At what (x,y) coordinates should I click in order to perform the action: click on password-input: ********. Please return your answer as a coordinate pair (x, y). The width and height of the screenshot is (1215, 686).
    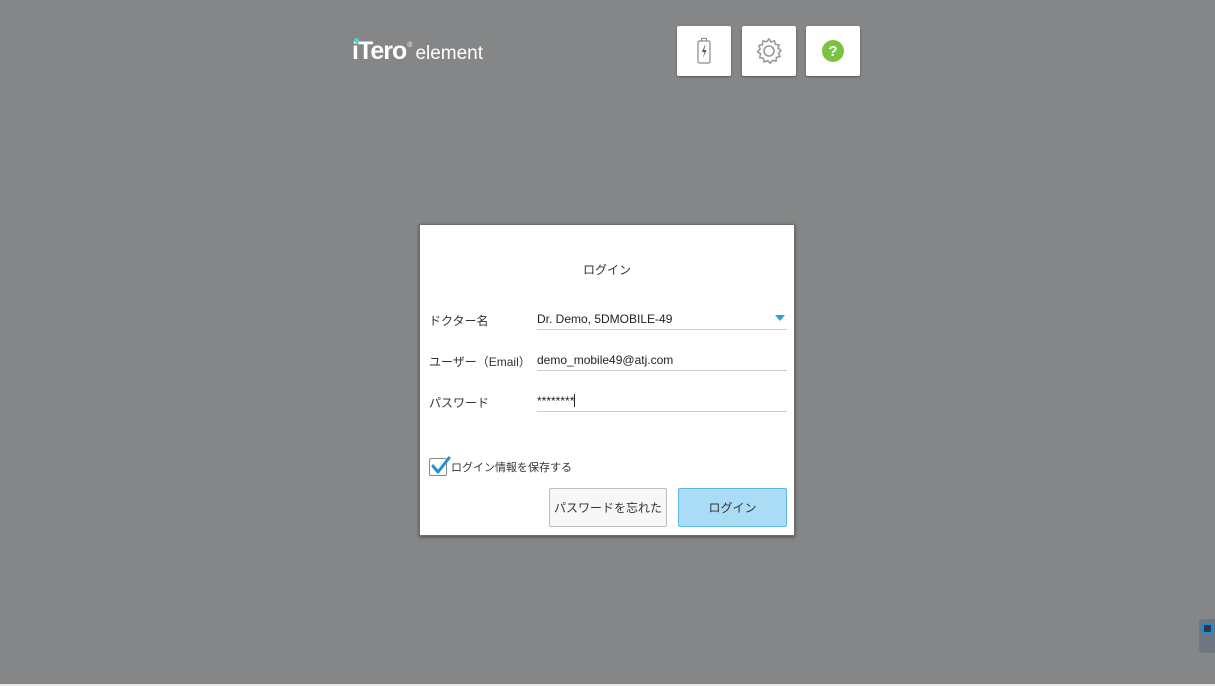
    Looking at the image, I should click on (556, 401).